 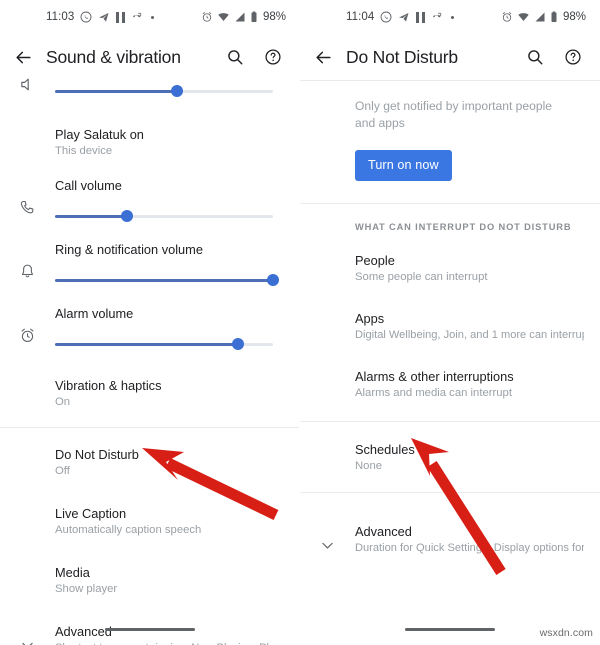 What do you see at coordinates (327, 444) in the screenshot?
I see `schedules-gutter` at bounding box center [327, 444].